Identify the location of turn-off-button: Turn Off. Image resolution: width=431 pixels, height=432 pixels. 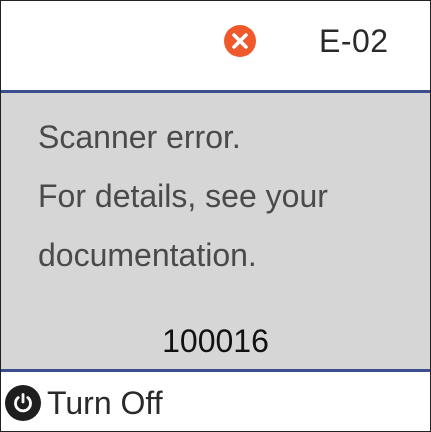
(84, 403).